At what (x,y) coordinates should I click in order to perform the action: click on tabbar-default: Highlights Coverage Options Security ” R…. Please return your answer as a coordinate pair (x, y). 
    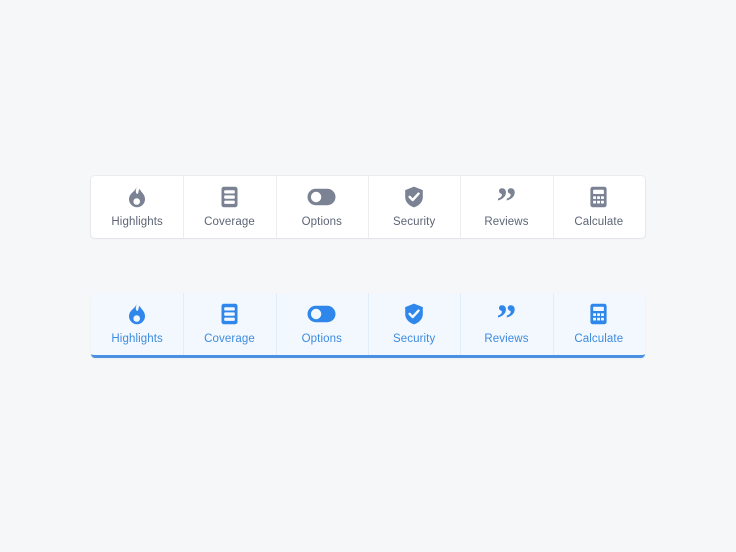
    Looking at the image, I should click on (368, 207).